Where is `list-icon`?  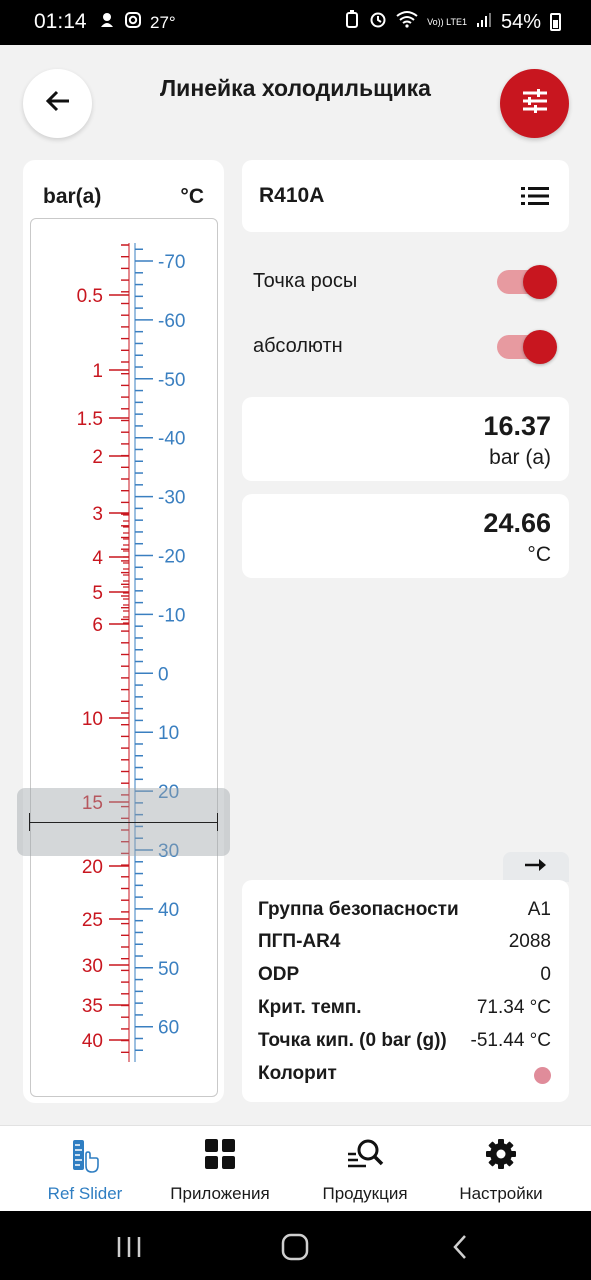
list-icon is located at coordinates (535, 198).